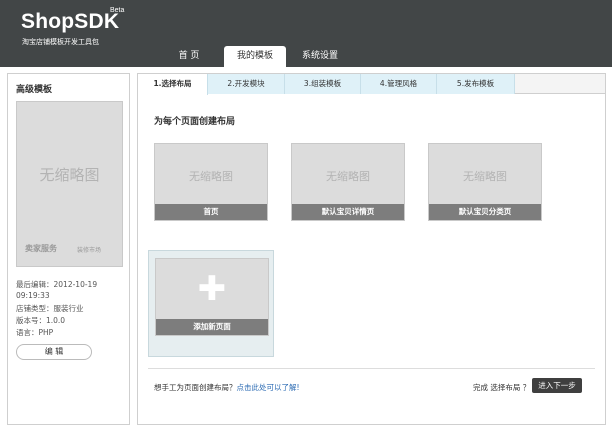 The width and height of the screenshot is (612, 431). I want to click on tab-select-layout: 1.选择布局, so click(173, 84).